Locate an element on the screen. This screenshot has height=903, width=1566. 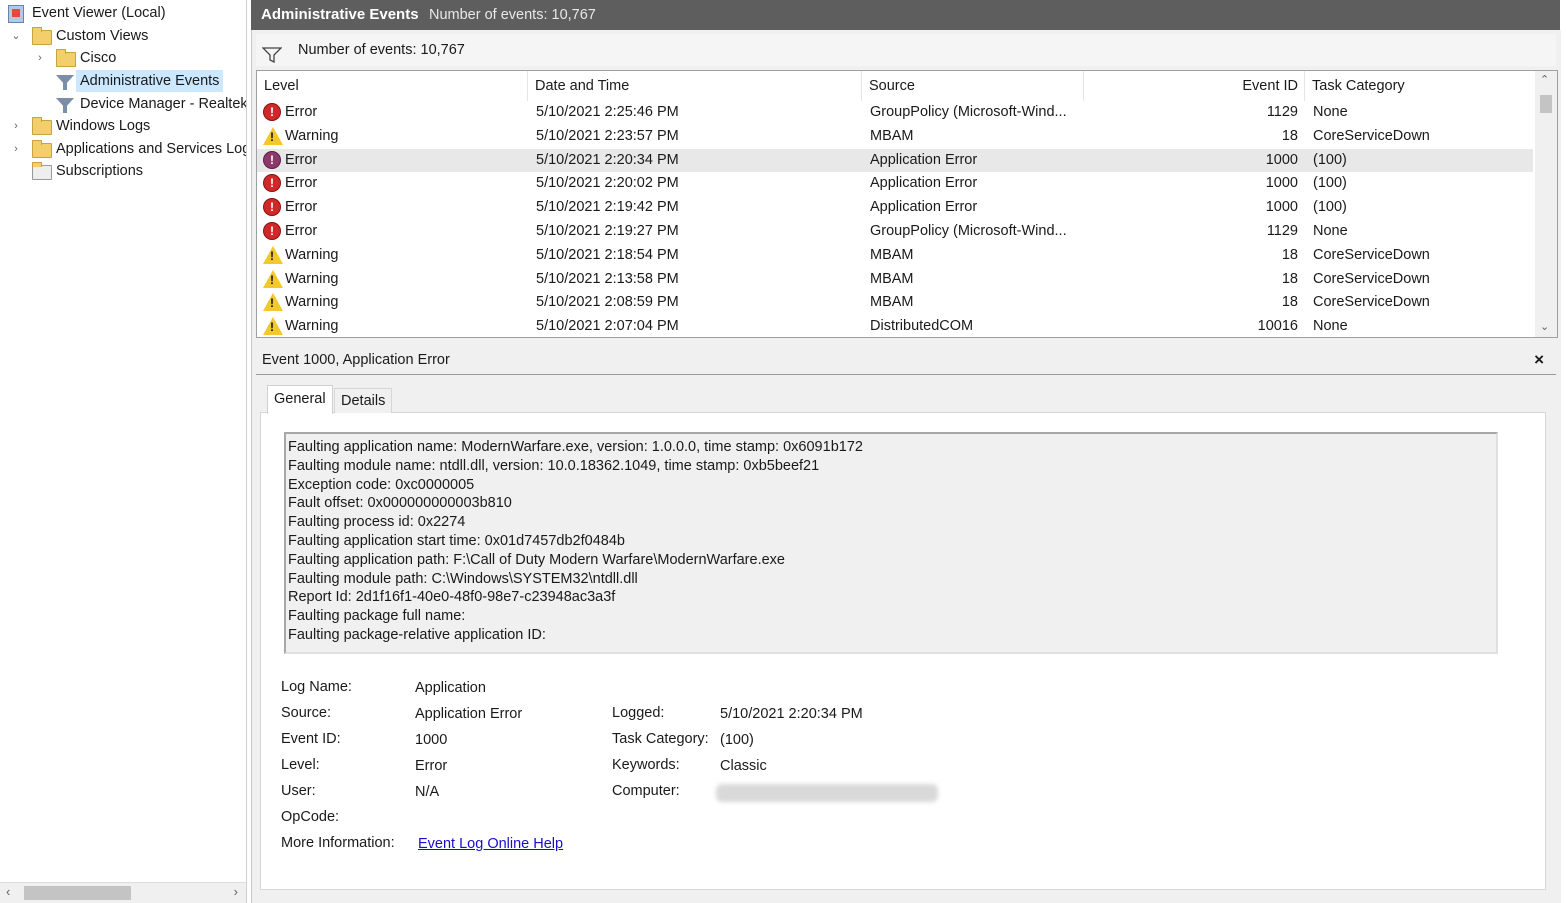
scroll-left-arrow-icon: ‹ is located at coordinates (8, 891).